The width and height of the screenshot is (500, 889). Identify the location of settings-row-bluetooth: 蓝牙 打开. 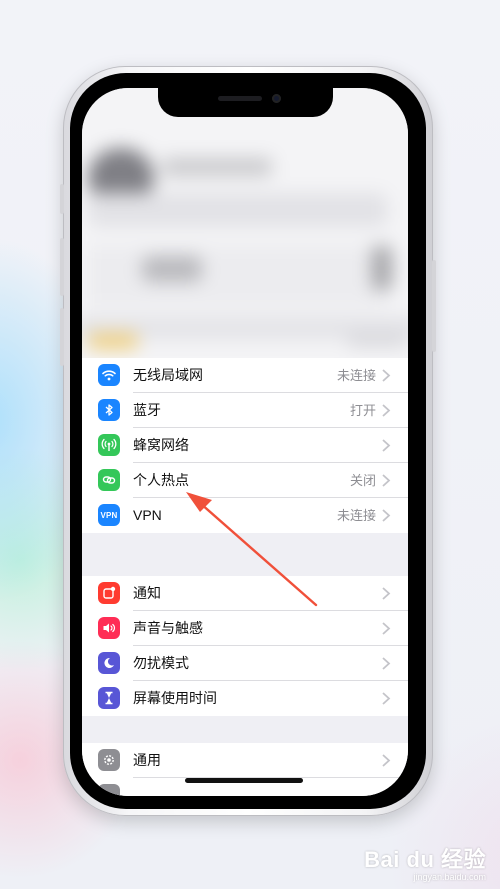
(245, 410).